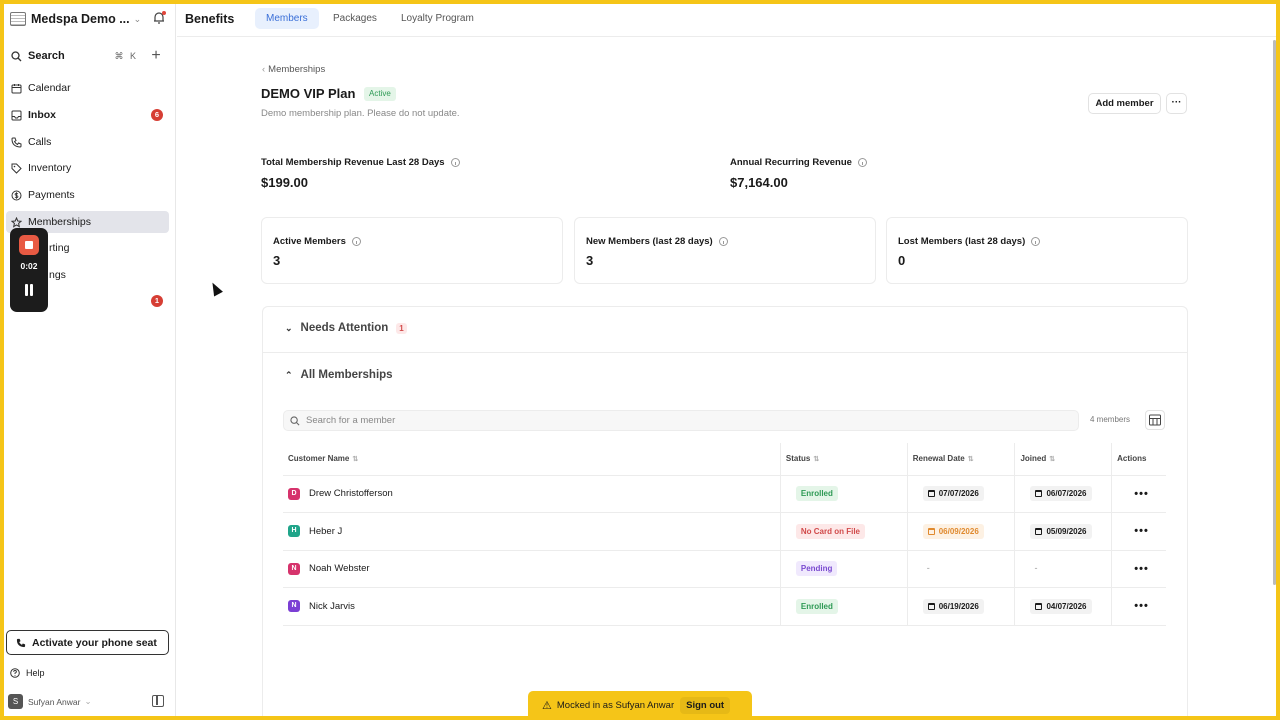 The height and width of the screenshot is (720, 1280). I want to click on help-link: Help, so click(27, 673).